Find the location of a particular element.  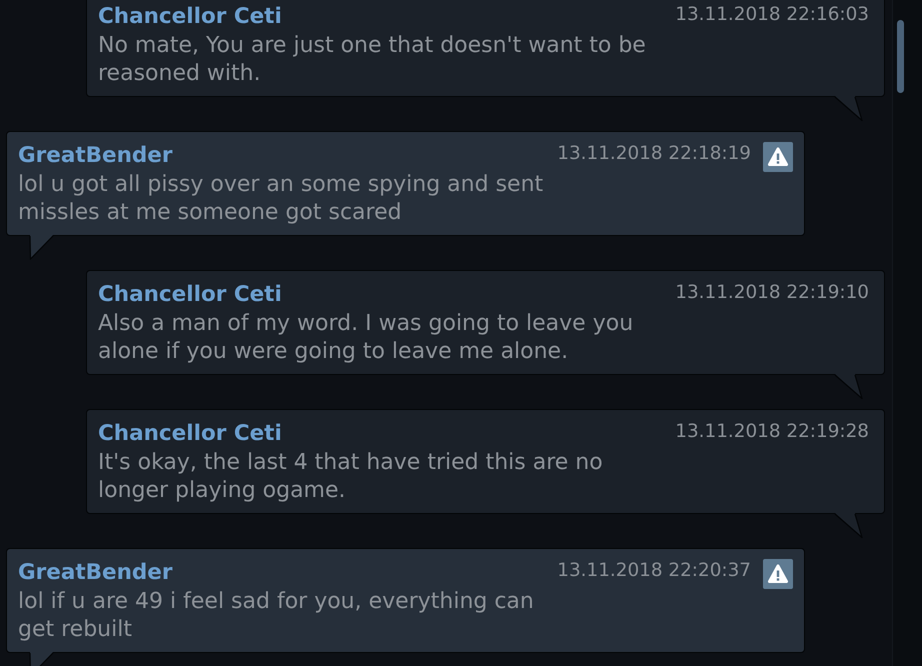

message-time: 13.11.2018 22:18:19 is located at coordinates (654, 154).